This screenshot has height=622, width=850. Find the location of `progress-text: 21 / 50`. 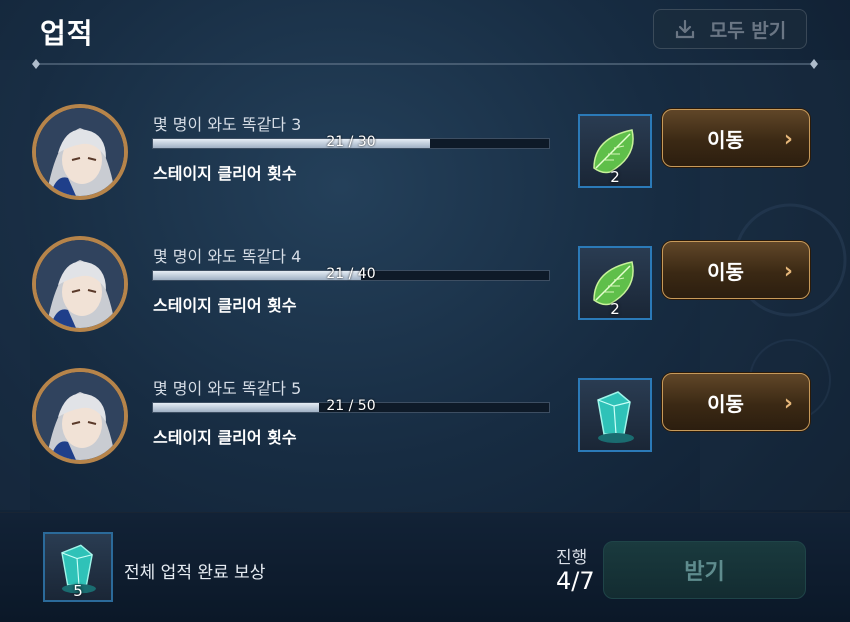

progress-text: 21 / 50 is located at coordinates (351, 406).